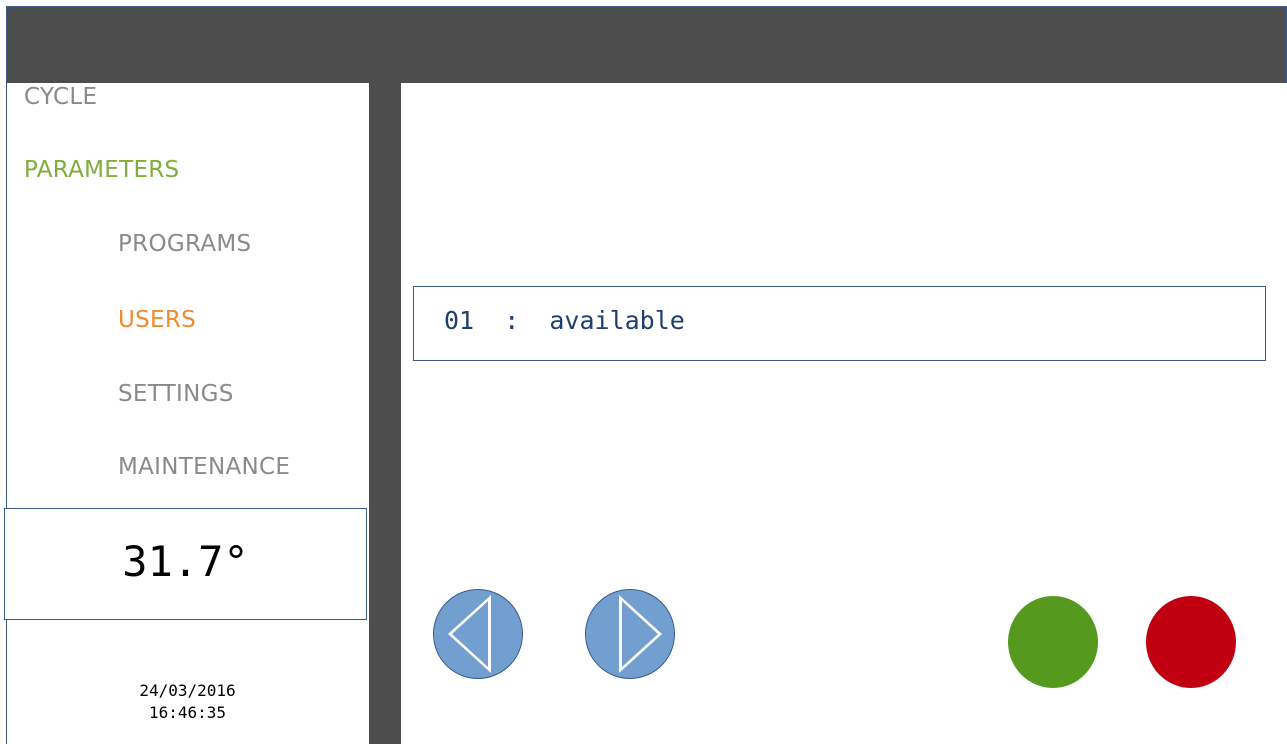  Describe the element at coordinates (157, 320) in the screenshot. I see `nav-item-users: USERS` at that location.